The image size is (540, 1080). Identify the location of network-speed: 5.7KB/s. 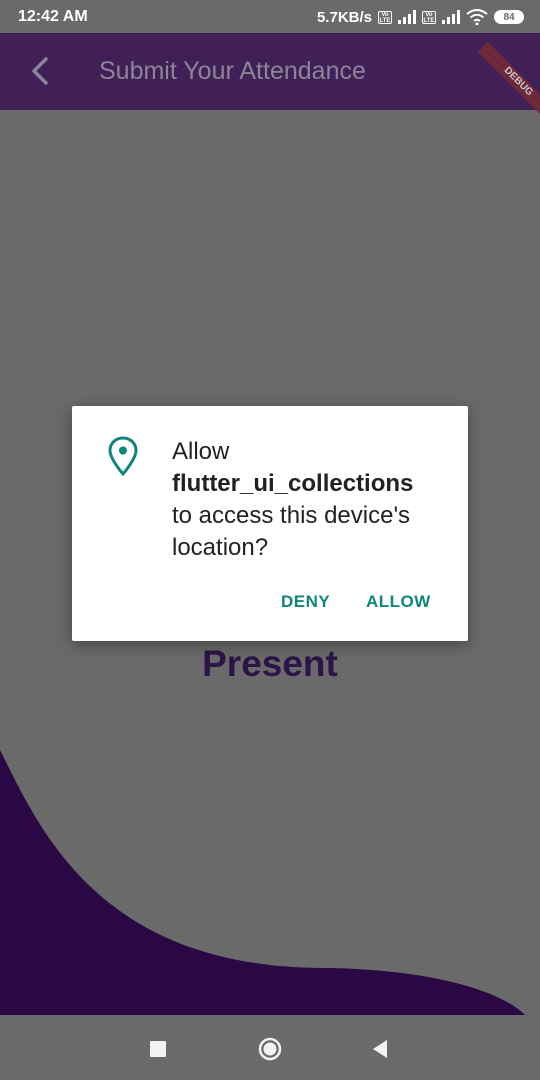
(344, 17).